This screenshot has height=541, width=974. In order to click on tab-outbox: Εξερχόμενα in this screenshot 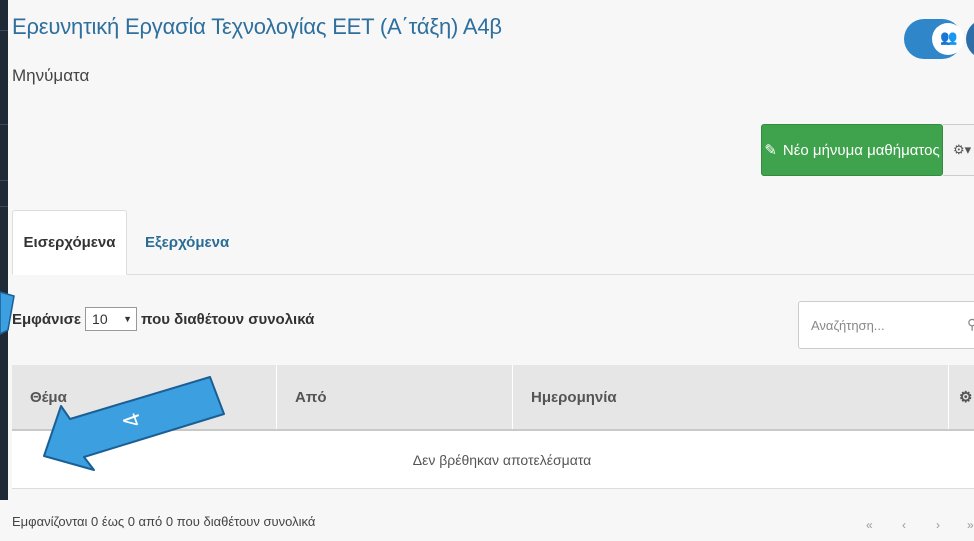, I will do `click(187, 242)`.